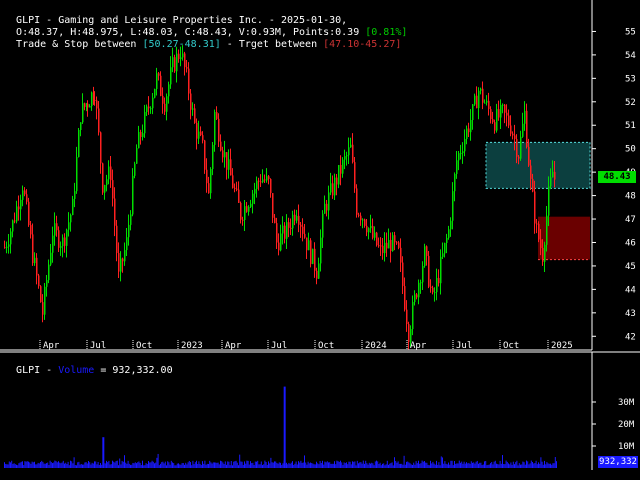  Describe the element at coordinates (562, 346) in the screenshot. I see `time-tick-label: 2025` at that location.